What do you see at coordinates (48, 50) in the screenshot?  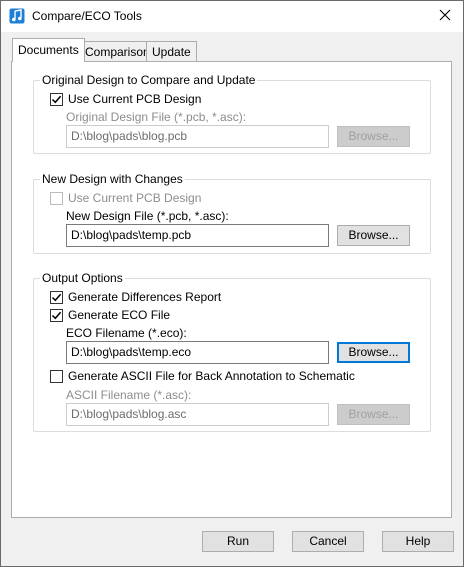 I see `tab-documents: Documents` at bounding box center [48, 50].